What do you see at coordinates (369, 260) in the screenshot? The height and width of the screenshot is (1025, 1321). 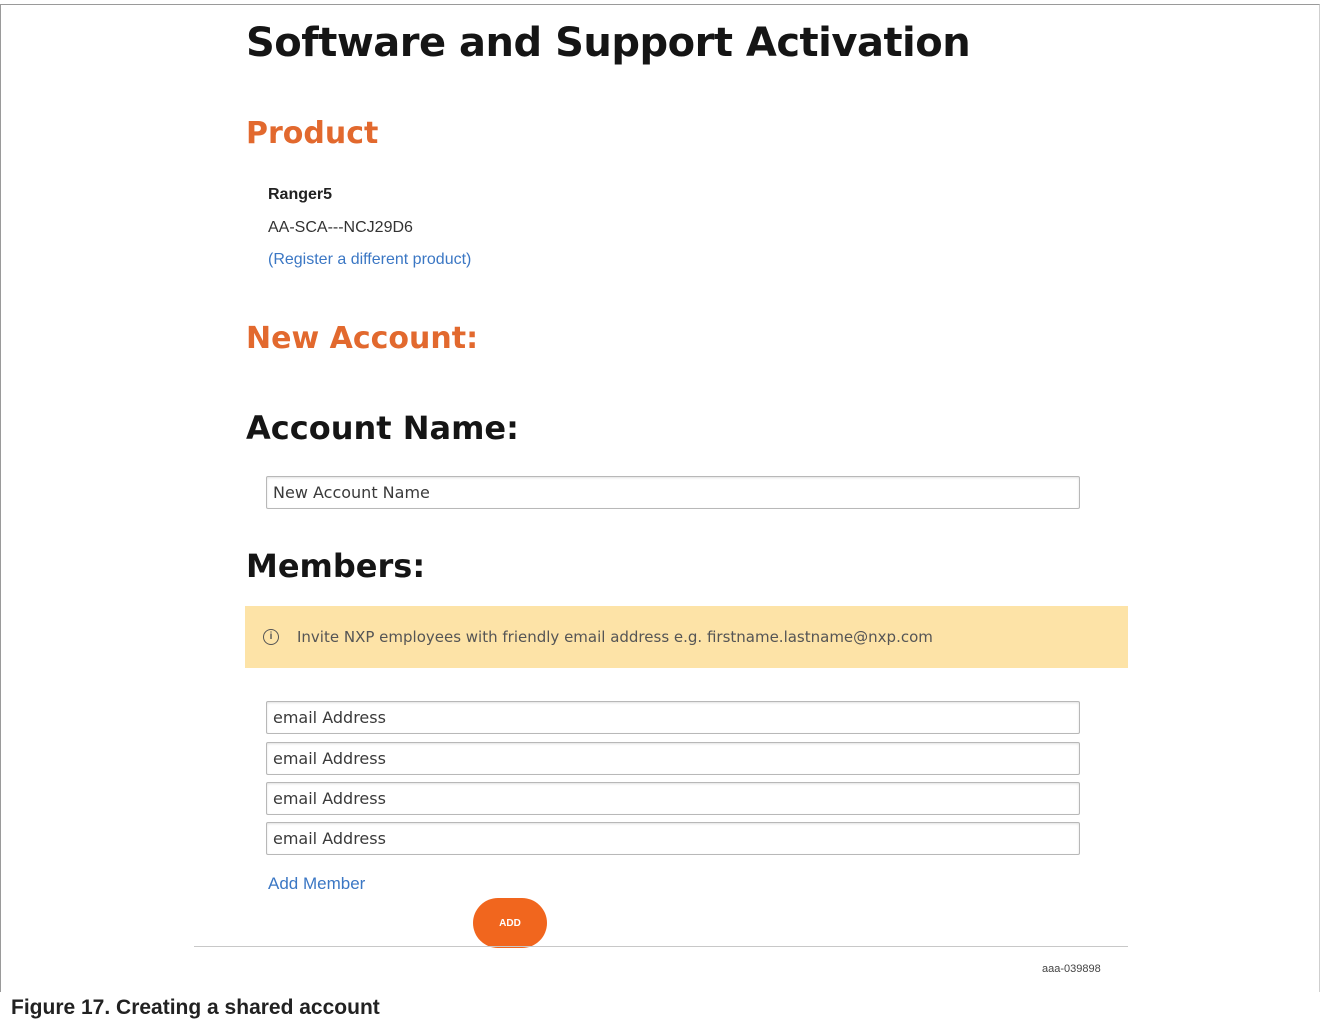 I see `register-different-product-link: (Register a different product)` at bounding box center [369, 260].